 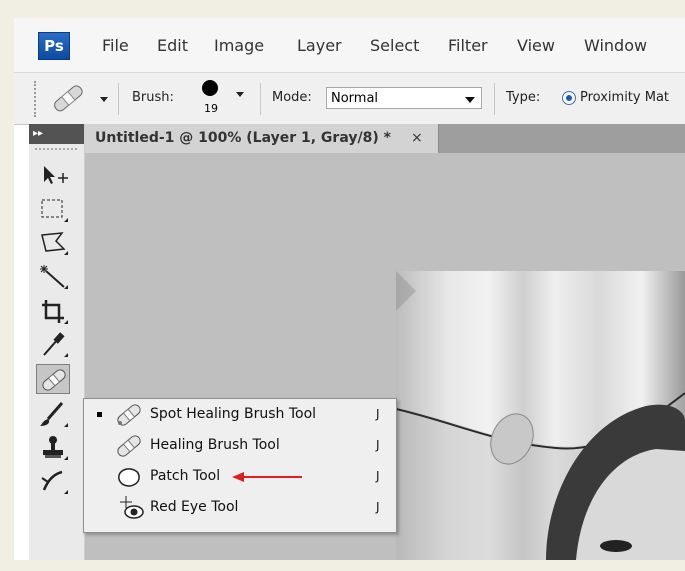 I want to click on lasso-tool-button, so click(x=53, y=242).